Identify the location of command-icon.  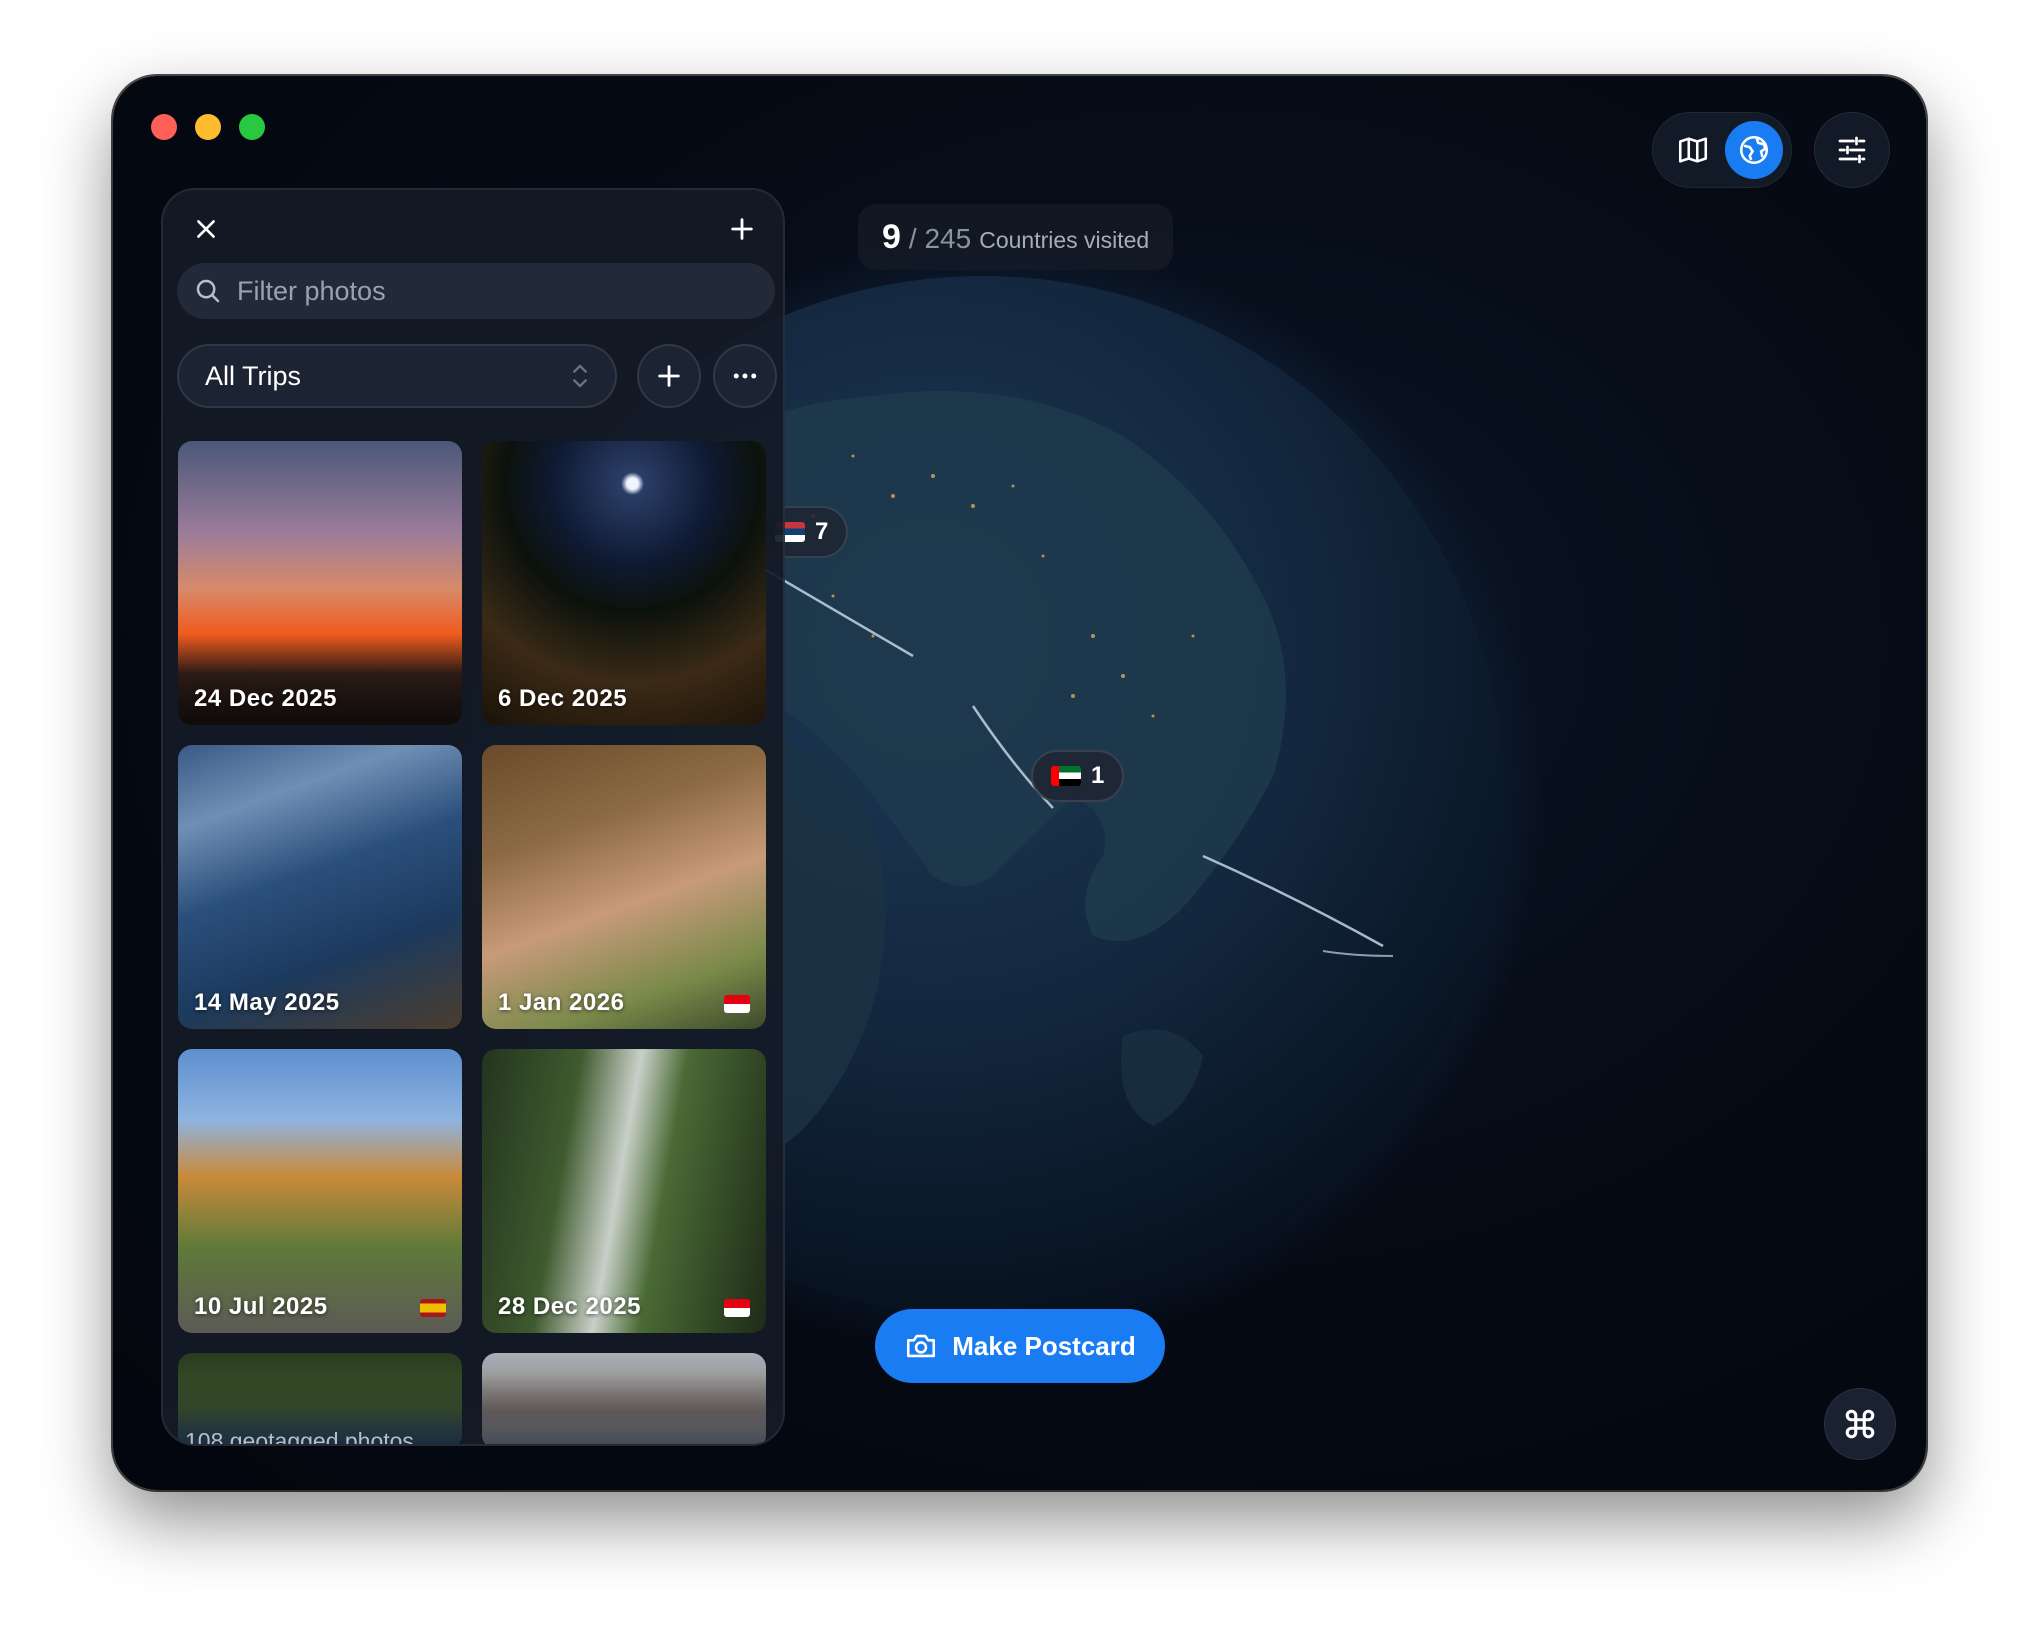
(1860, 1424).